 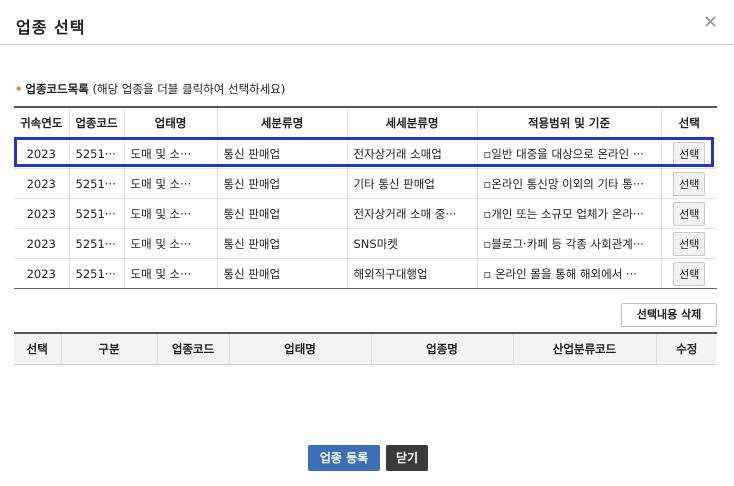 I want to click on section-title: 업종코드목록, so click(x=57, y=89).